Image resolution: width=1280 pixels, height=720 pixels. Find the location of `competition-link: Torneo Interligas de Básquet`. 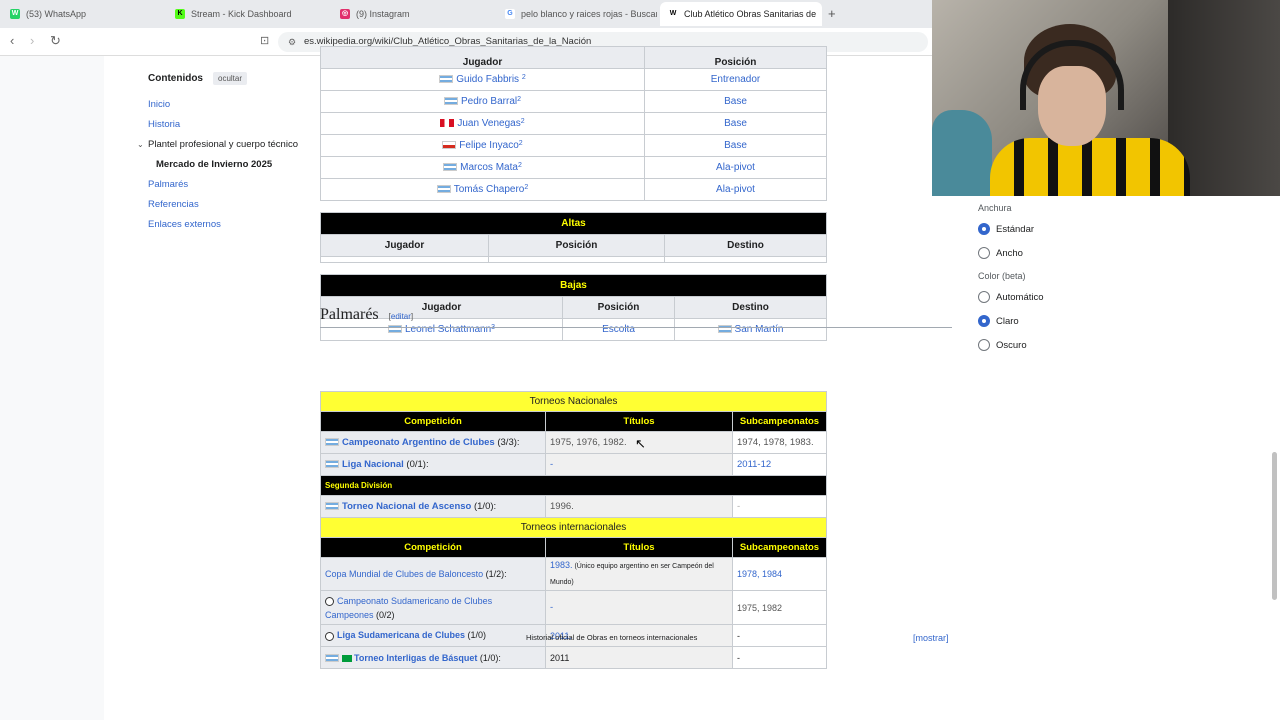

competition-link: Torneo Interligas de Básquet is located at coordinates (415, 658).